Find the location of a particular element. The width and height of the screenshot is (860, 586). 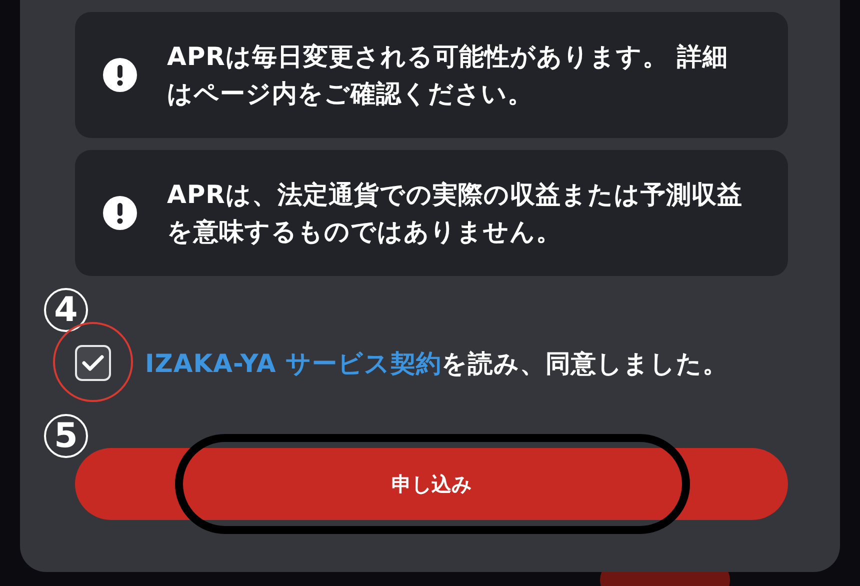

submit-button: 申し込み is located at coordinates (431, 484).